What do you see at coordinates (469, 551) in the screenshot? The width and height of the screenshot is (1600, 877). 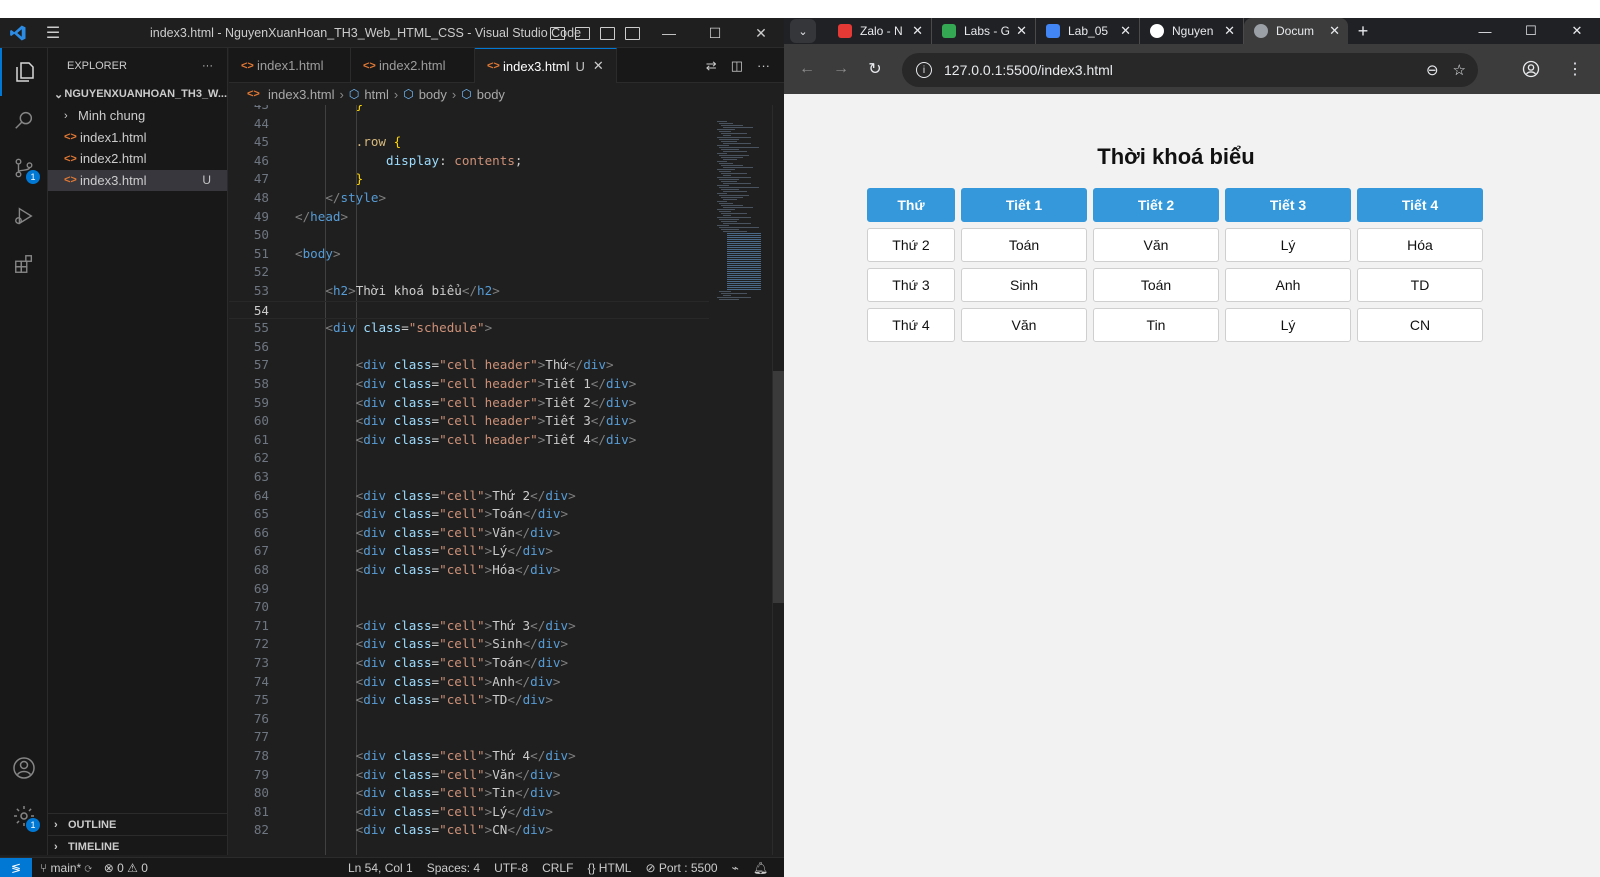 I see `code-line: 67 <div class="cell">Lý</div>` at bounding box center [469, 551].